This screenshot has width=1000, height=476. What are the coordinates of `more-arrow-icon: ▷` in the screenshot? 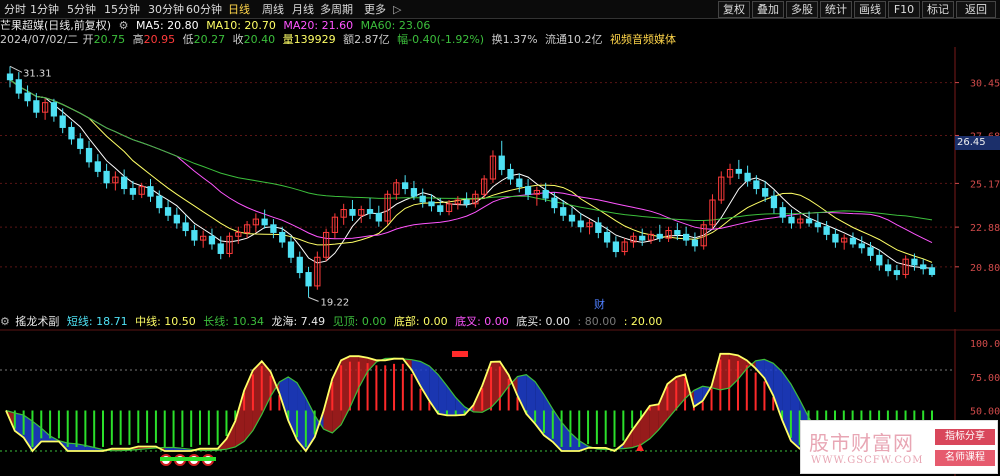 It's located at (397, 9).